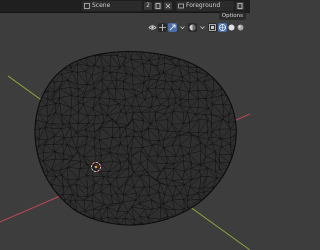  I want to click on top-header: Scene 2 Foreground, so click(125, 6).